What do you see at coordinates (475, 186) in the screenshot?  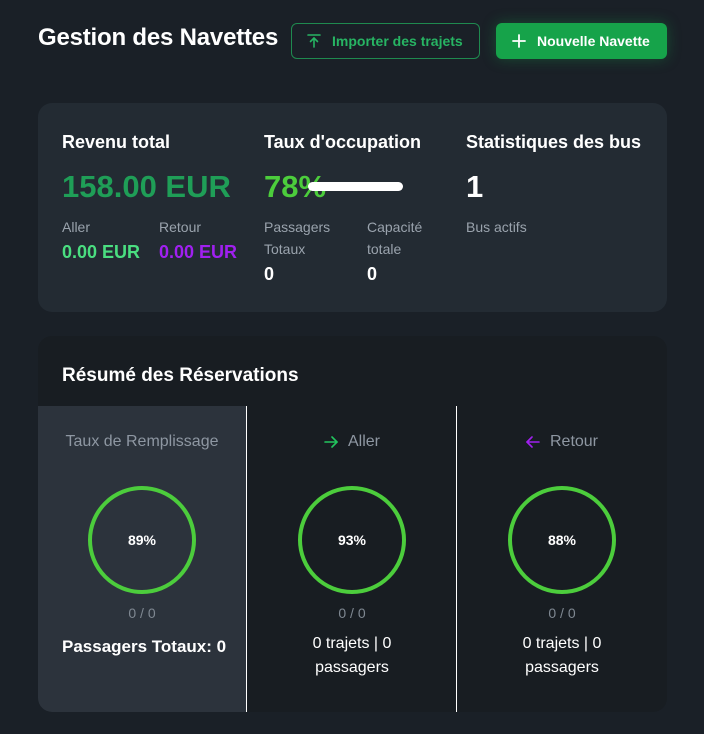 I see `active-bus-count: 1` at bounding box center [475, 186].